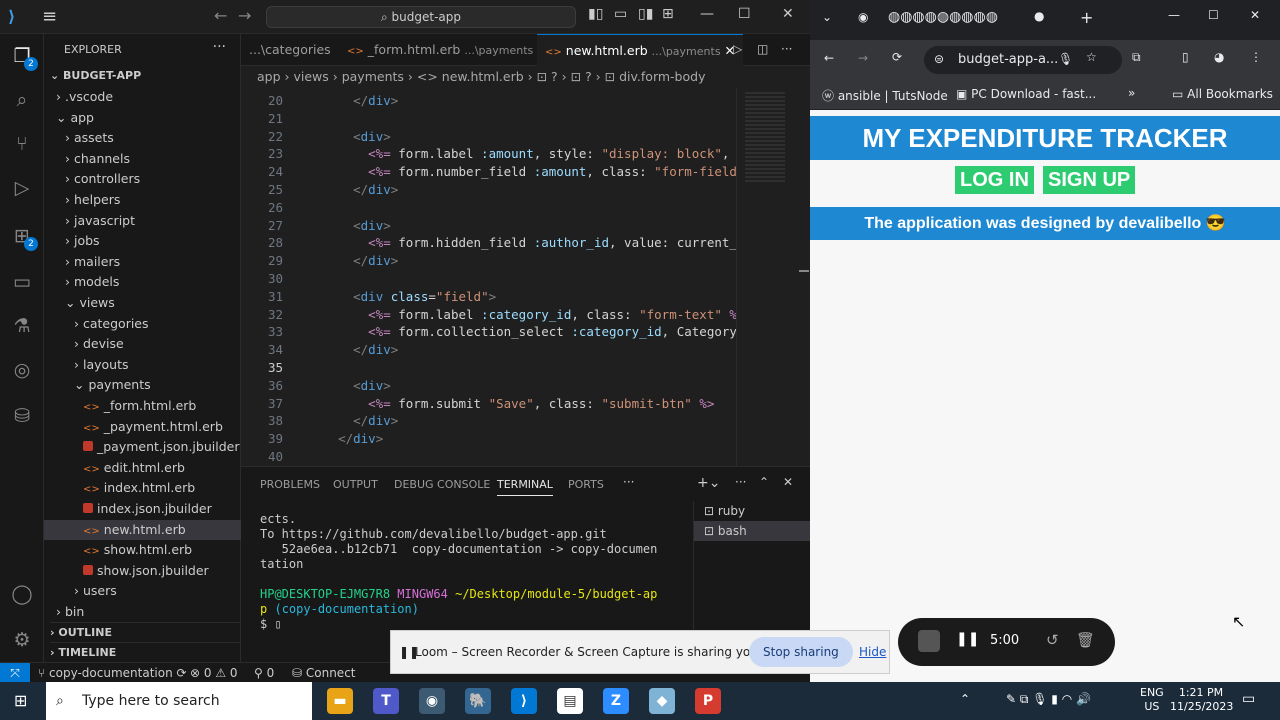 This screenshot has width=1280, height=720. Describe the element at coordinates (442, 484) in the screenshot. I see `panel-tab: DEBUG CONSOLE` at that location.